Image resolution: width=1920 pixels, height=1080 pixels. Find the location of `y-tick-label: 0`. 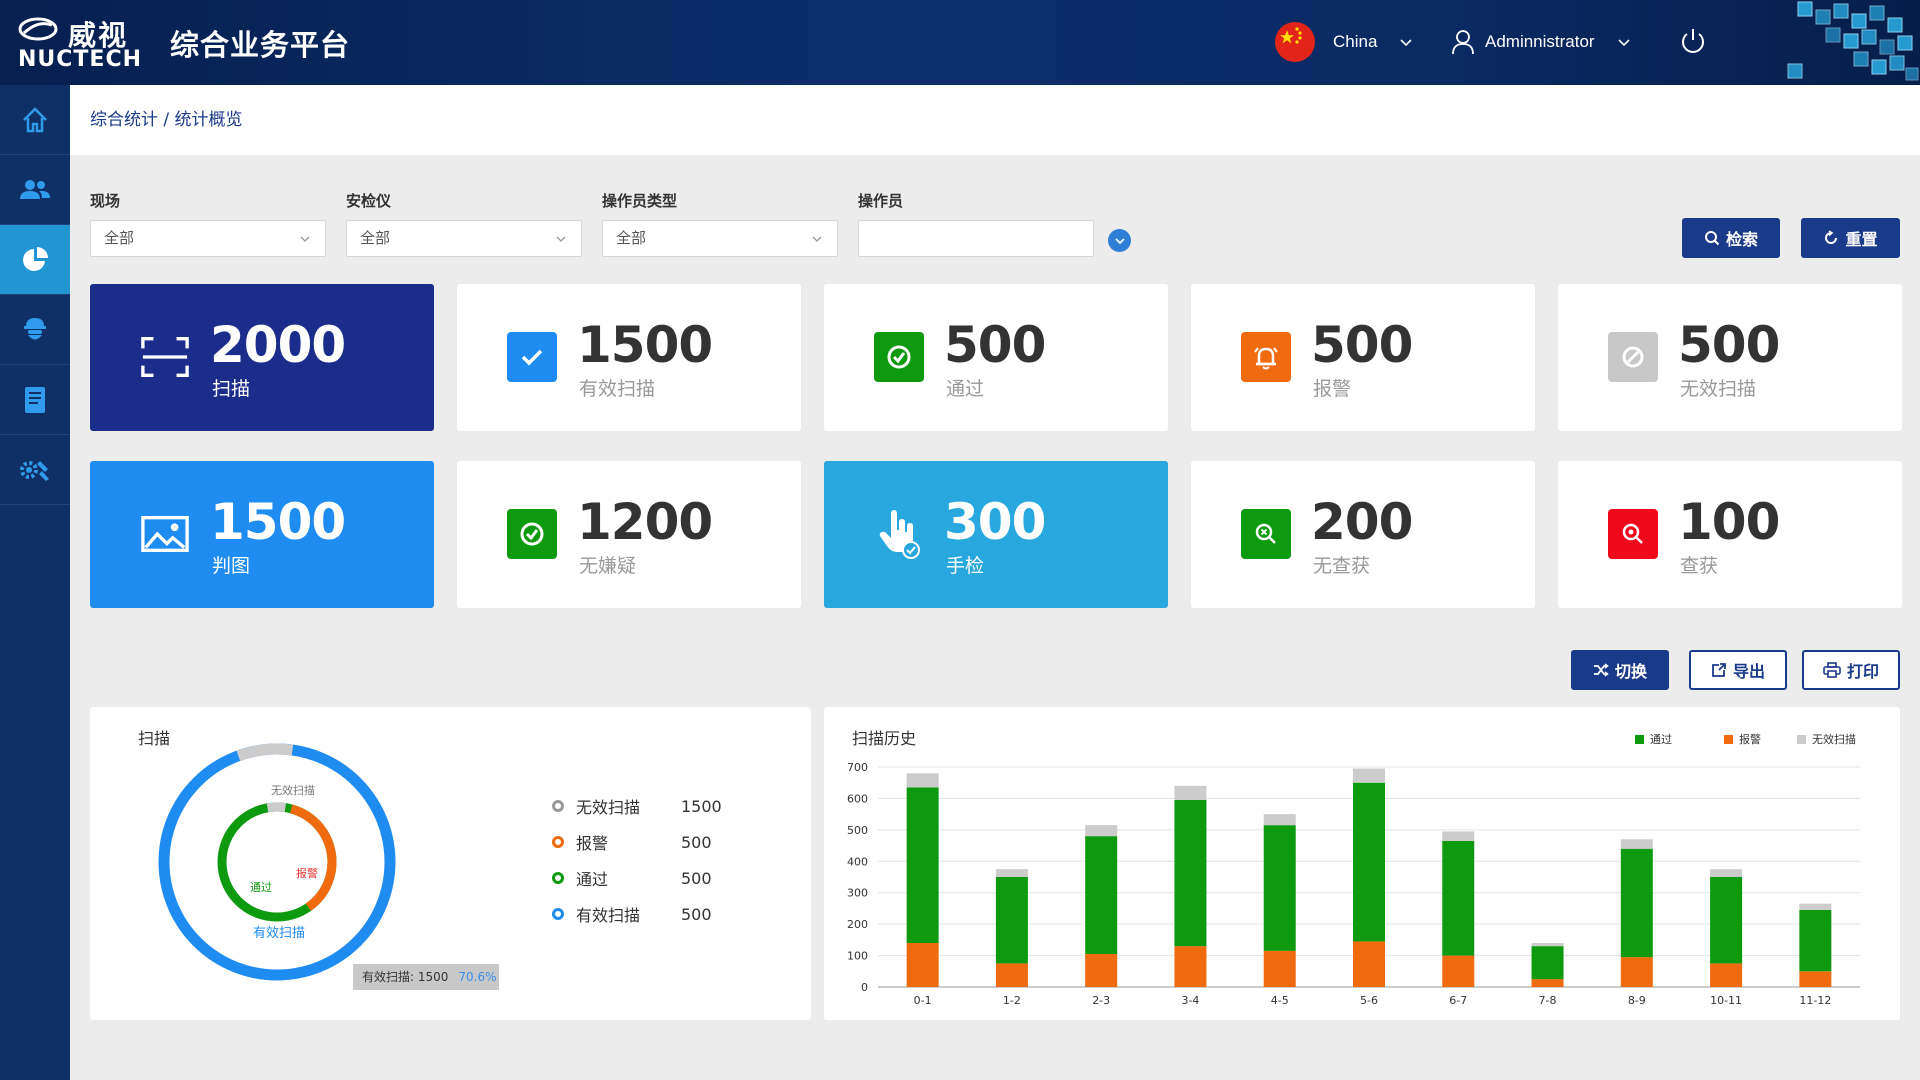

y-tick-label: 0 is located at coordinates (864, 987).